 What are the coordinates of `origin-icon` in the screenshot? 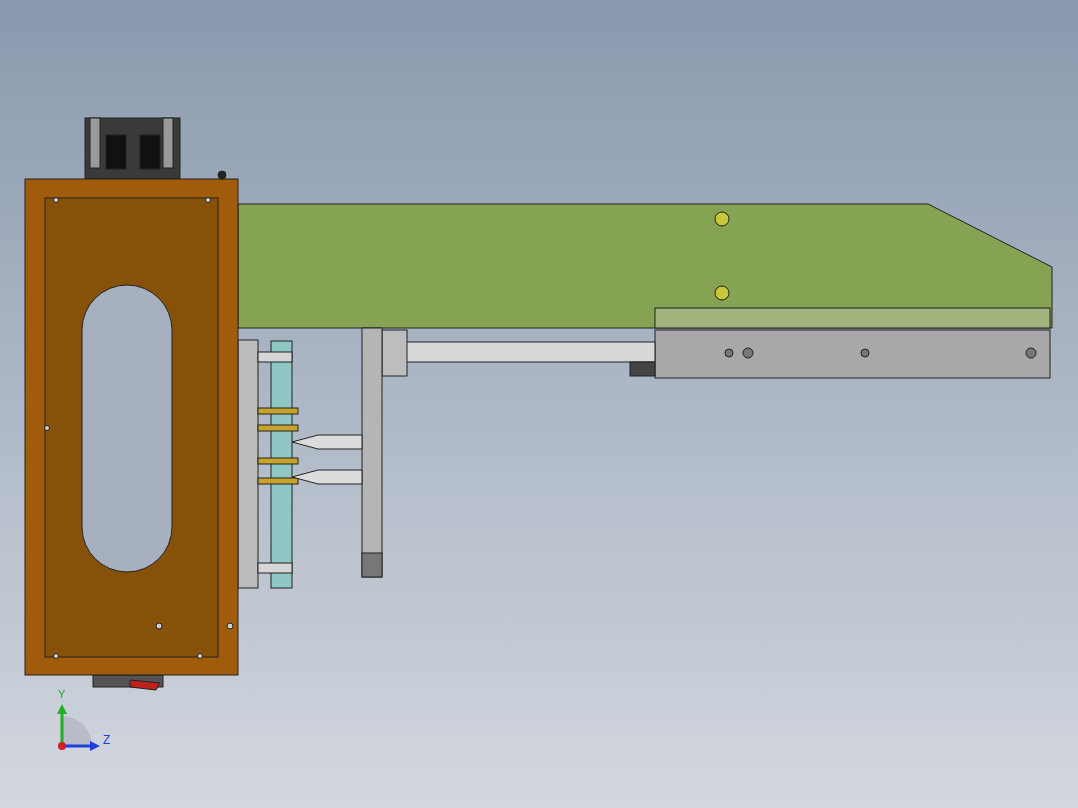 It's located at (62, 746).